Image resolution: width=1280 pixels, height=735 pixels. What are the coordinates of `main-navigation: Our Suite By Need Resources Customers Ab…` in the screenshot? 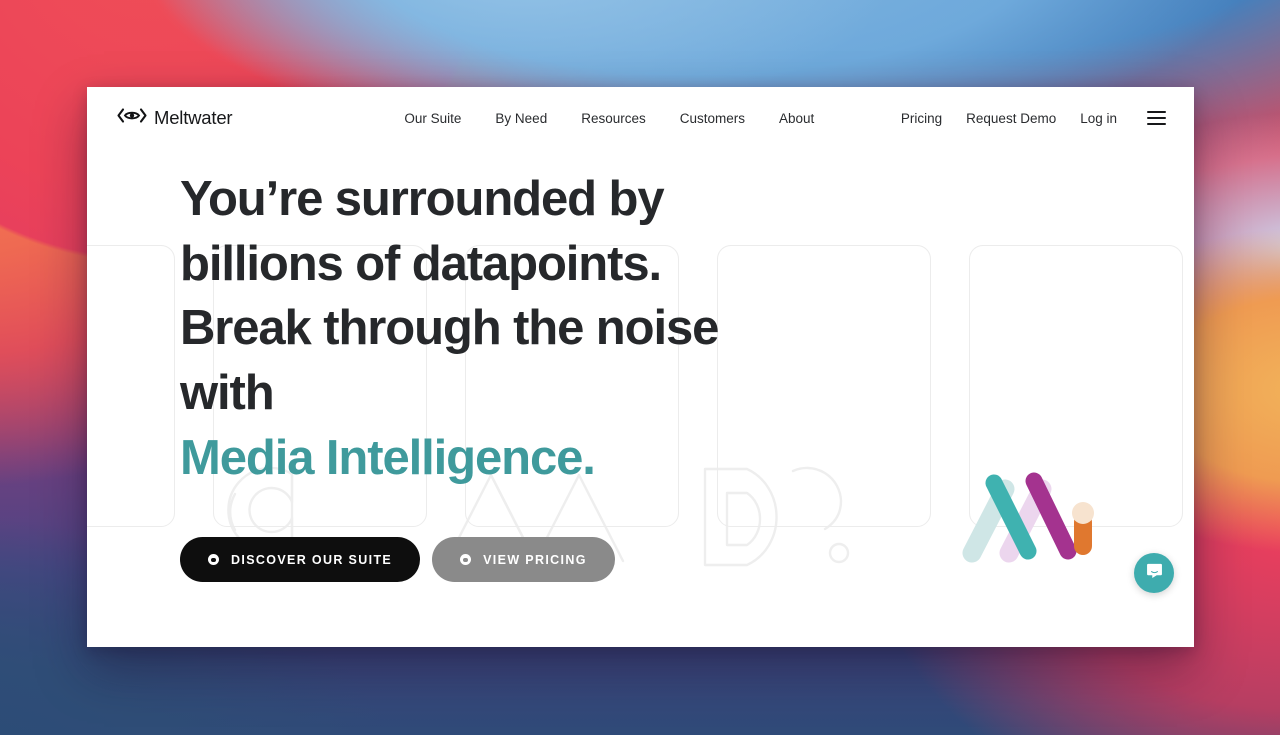 It's located at (609, 118).